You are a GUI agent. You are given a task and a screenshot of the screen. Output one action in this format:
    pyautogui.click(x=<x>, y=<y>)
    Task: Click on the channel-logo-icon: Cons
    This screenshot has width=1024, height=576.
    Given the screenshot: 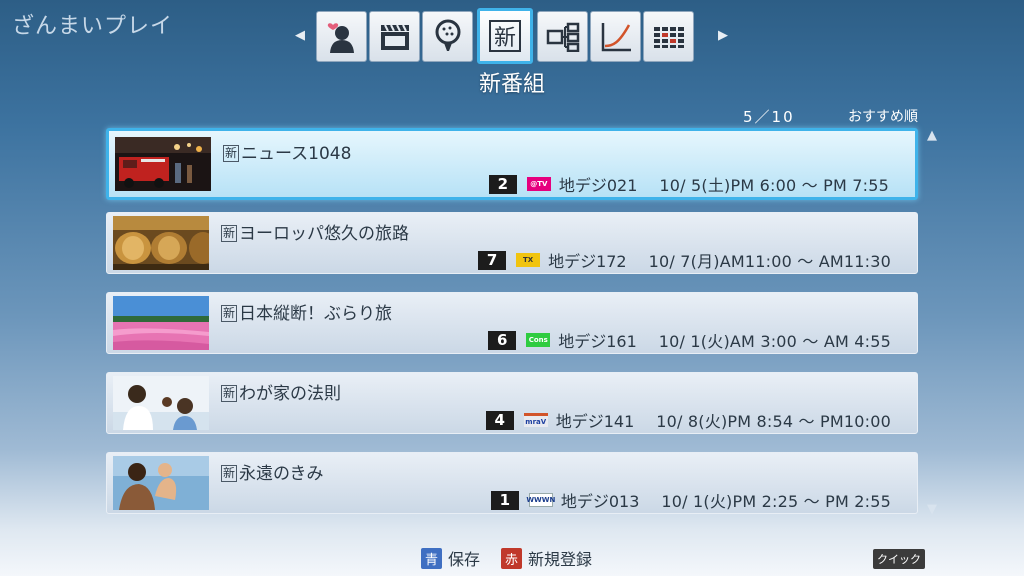 What is the action you would take?
    pyautogui.click(x=538, y=340)
    